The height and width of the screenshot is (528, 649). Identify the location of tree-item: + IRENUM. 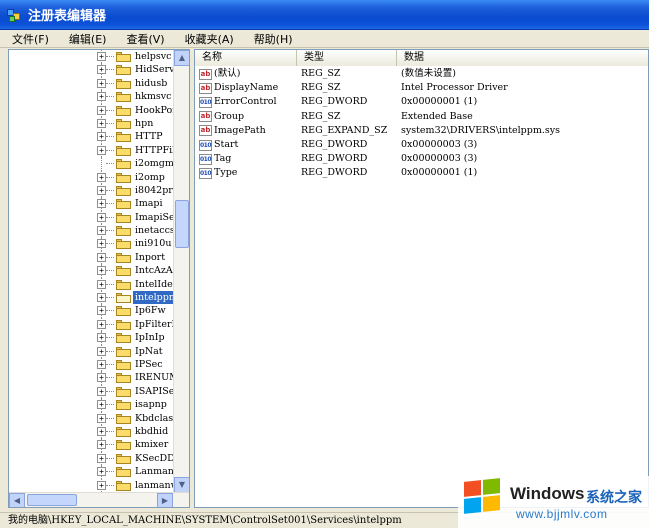
(94, 378).